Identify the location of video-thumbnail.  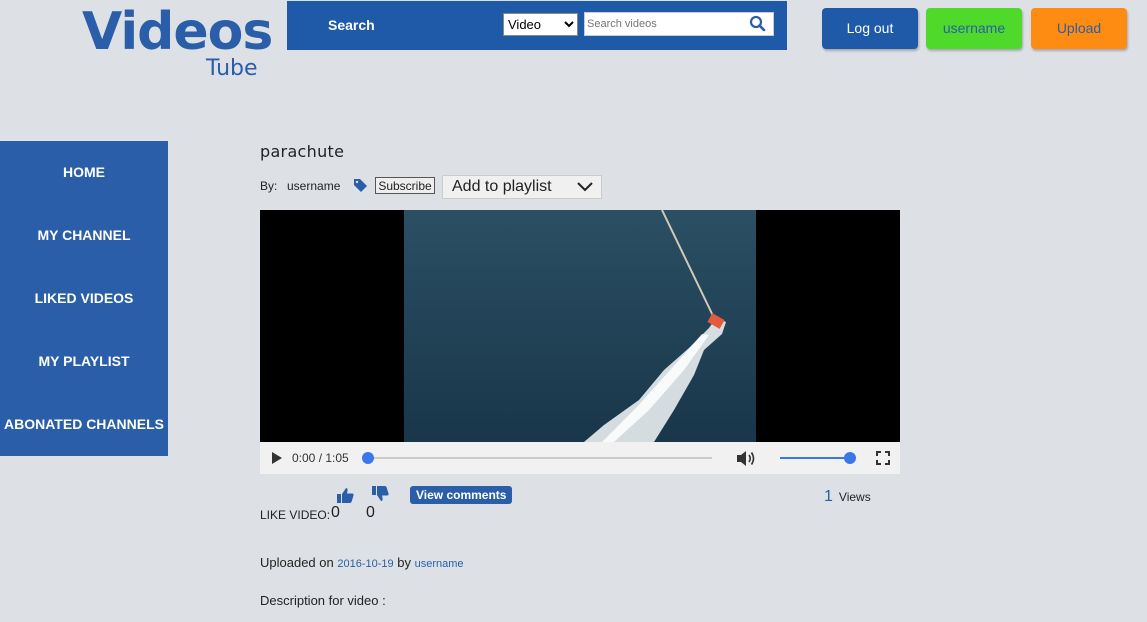
(580, 326).